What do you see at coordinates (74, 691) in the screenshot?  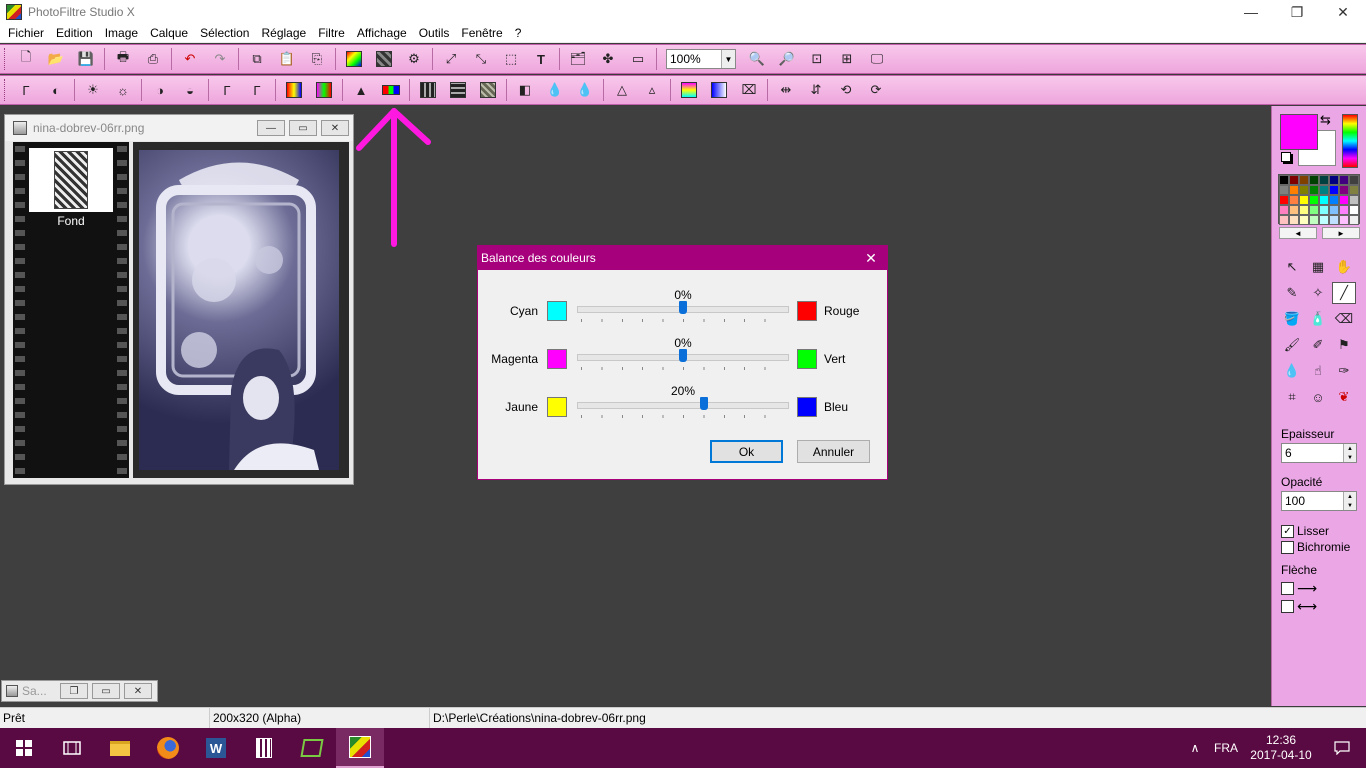 I see `restore-button: ❐` at bounding box center [74, 691].